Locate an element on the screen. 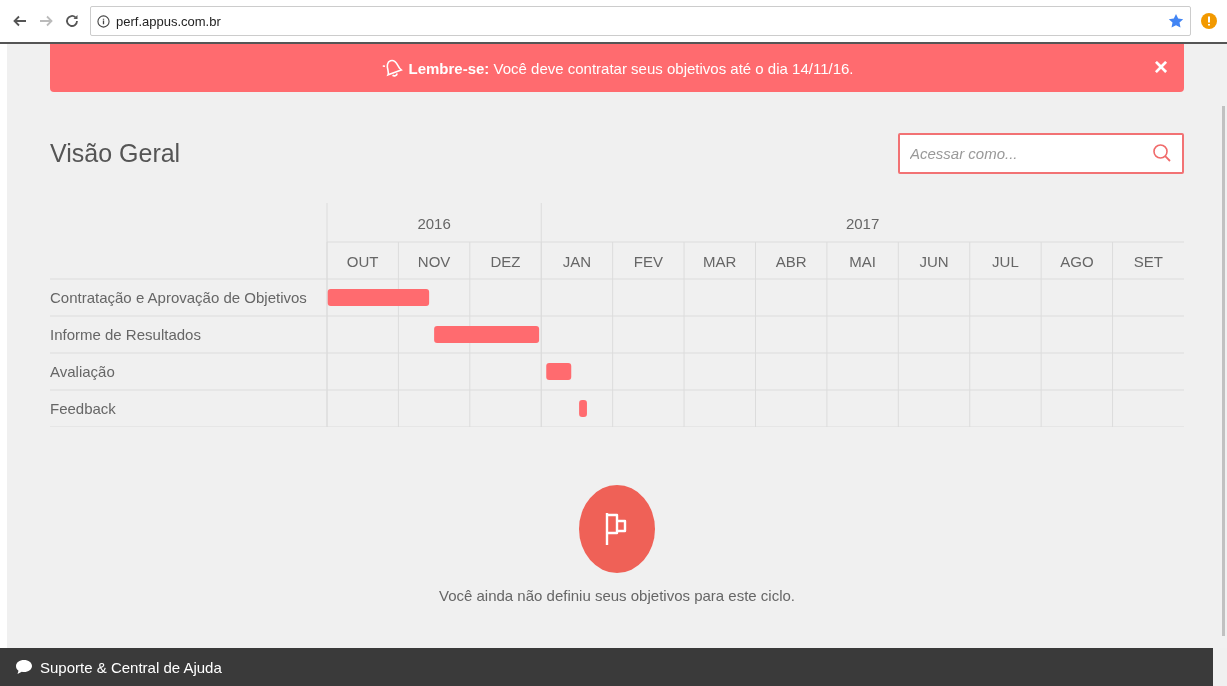 The image size is (1227, 686). month-label: FEV is located at coordinates (648, 261).